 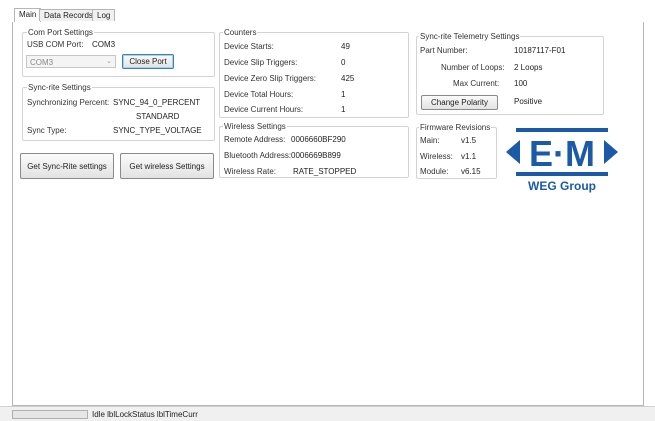 I want to click on tab-log: Log, so click(x=104, y=15).